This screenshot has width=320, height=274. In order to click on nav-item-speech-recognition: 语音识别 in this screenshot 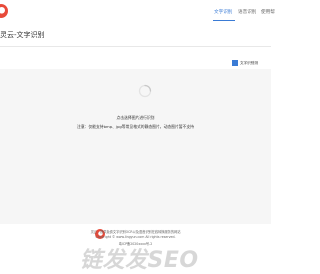, I will do `click(247, 12)`.